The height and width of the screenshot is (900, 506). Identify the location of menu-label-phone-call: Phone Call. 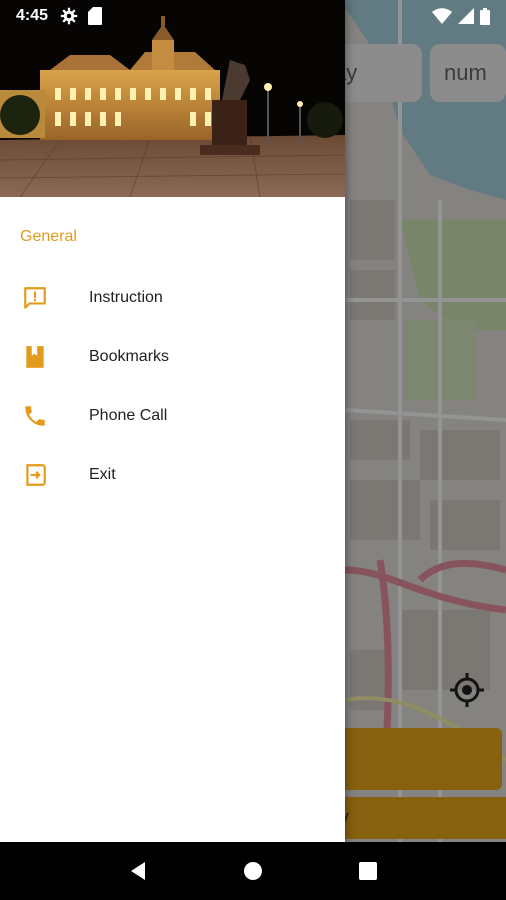
(128, 415).